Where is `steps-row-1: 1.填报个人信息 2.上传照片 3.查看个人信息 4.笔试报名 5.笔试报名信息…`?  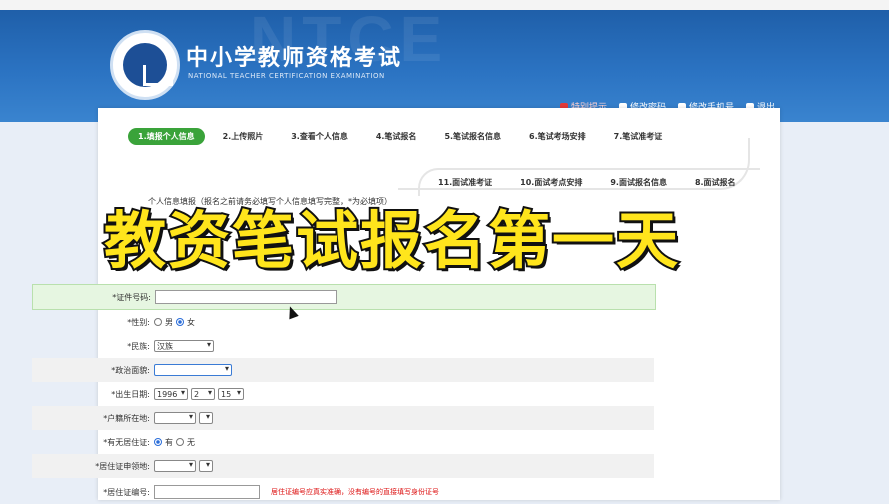 steps-row-1: 1.填报个人信息 2.上传照片 3.查看个人信息 4.笔试报名 5.笔试报名信息… is located at coordinates (404, 136).